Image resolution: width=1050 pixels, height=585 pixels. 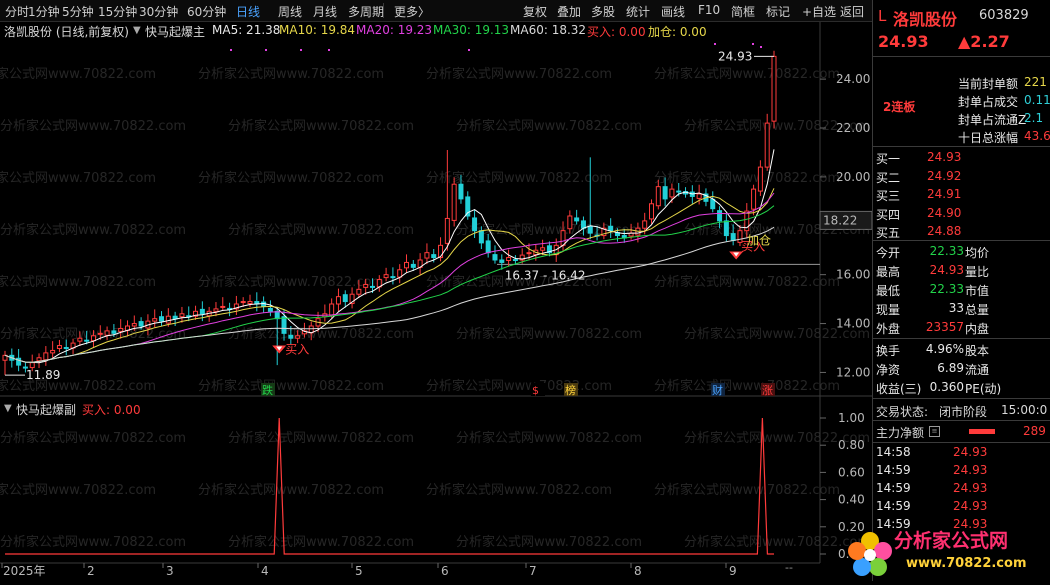 What do you see at coordinates (570, 390) in the screenshot?
I see `event-marker: 榜` at bounding box center [570, 390].